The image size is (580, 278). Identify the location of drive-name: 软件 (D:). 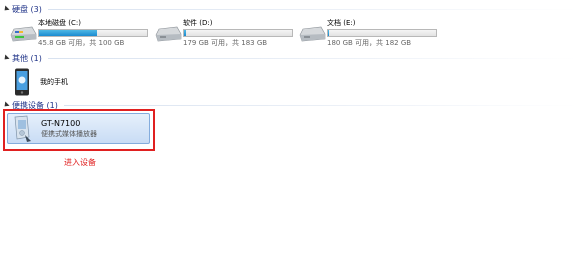
(198, 23).